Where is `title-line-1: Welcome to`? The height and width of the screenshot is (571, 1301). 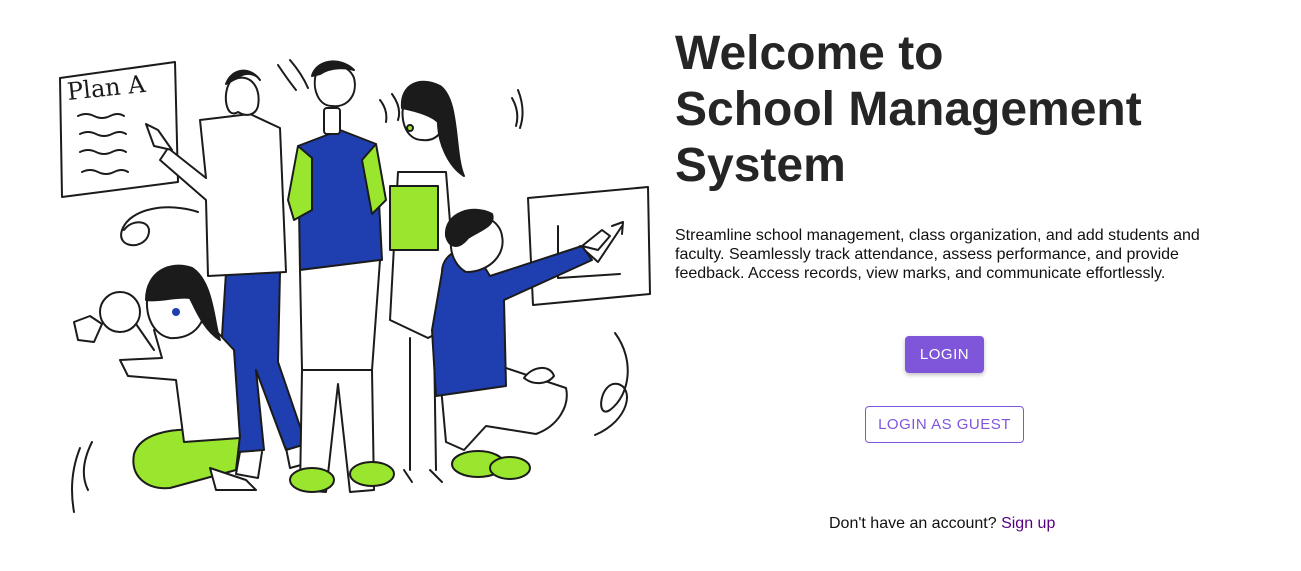
title-line-1: Welcome to is located at coordinates (809, 53).